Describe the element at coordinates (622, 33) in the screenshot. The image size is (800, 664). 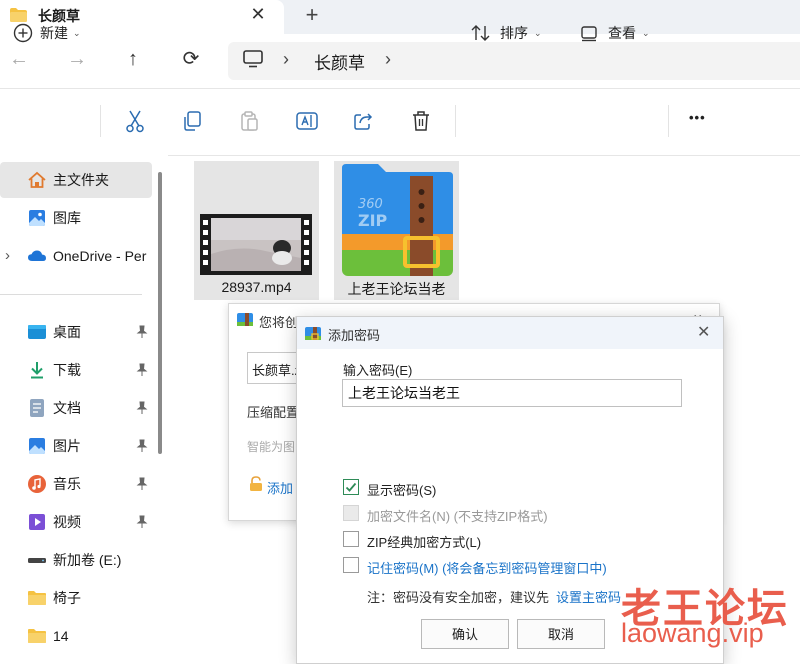
I see `view-label: 查看` at that location.